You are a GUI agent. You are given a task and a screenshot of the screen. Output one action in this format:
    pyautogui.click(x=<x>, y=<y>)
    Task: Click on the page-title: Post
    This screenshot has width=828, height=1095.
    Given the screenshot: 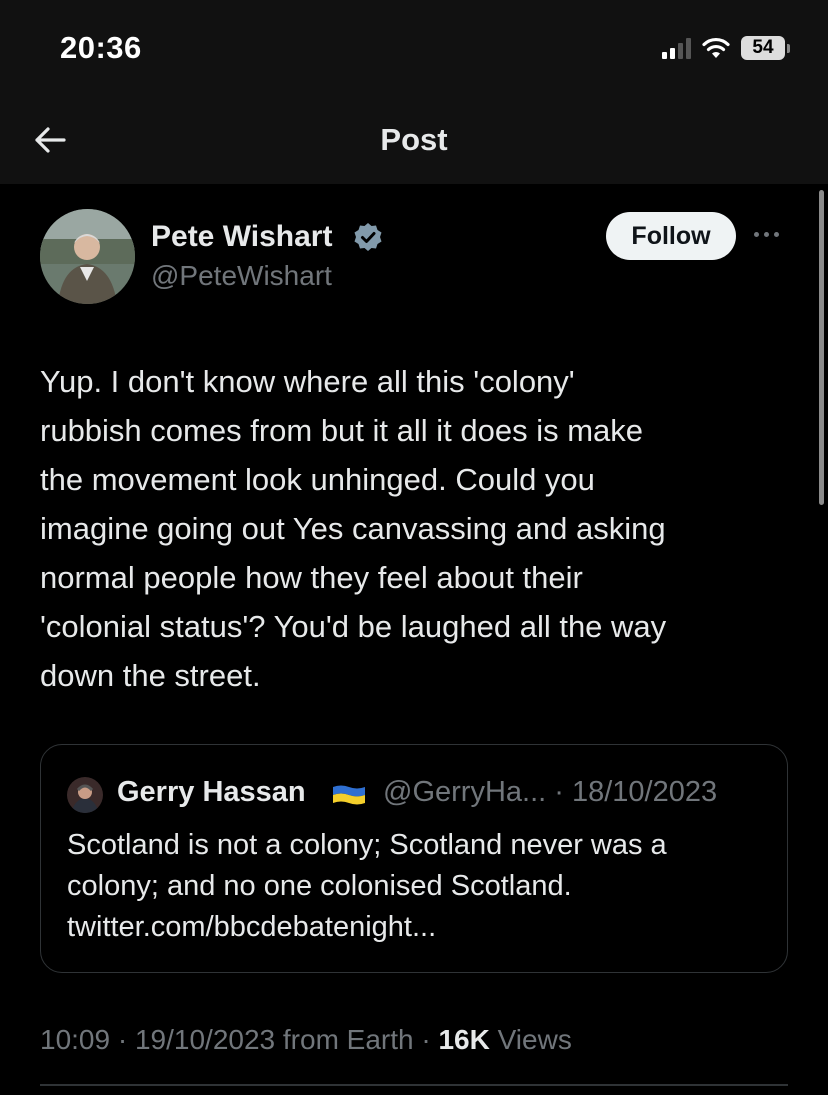 What is the action you would take?
    pyautogui.click(x=414, y=139)
    